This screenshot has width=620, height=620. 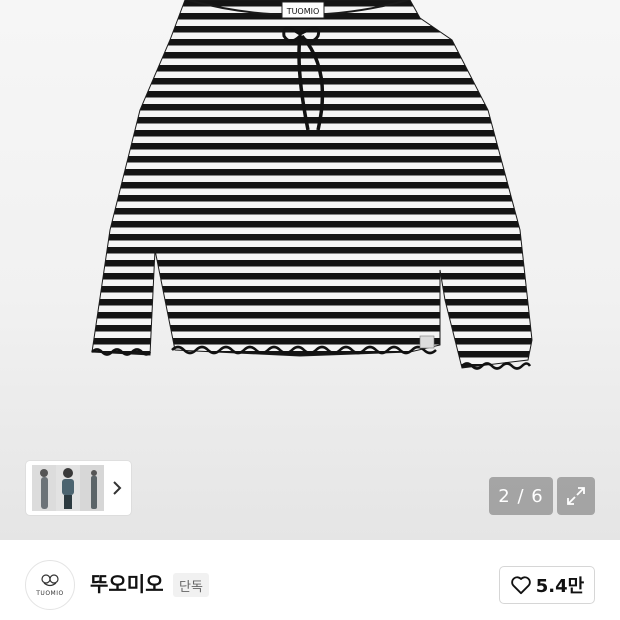 What do you see at coordinates (50, 579) in the screenshot?
I see `brand-logo-mark` at bounding box center [50, 579].